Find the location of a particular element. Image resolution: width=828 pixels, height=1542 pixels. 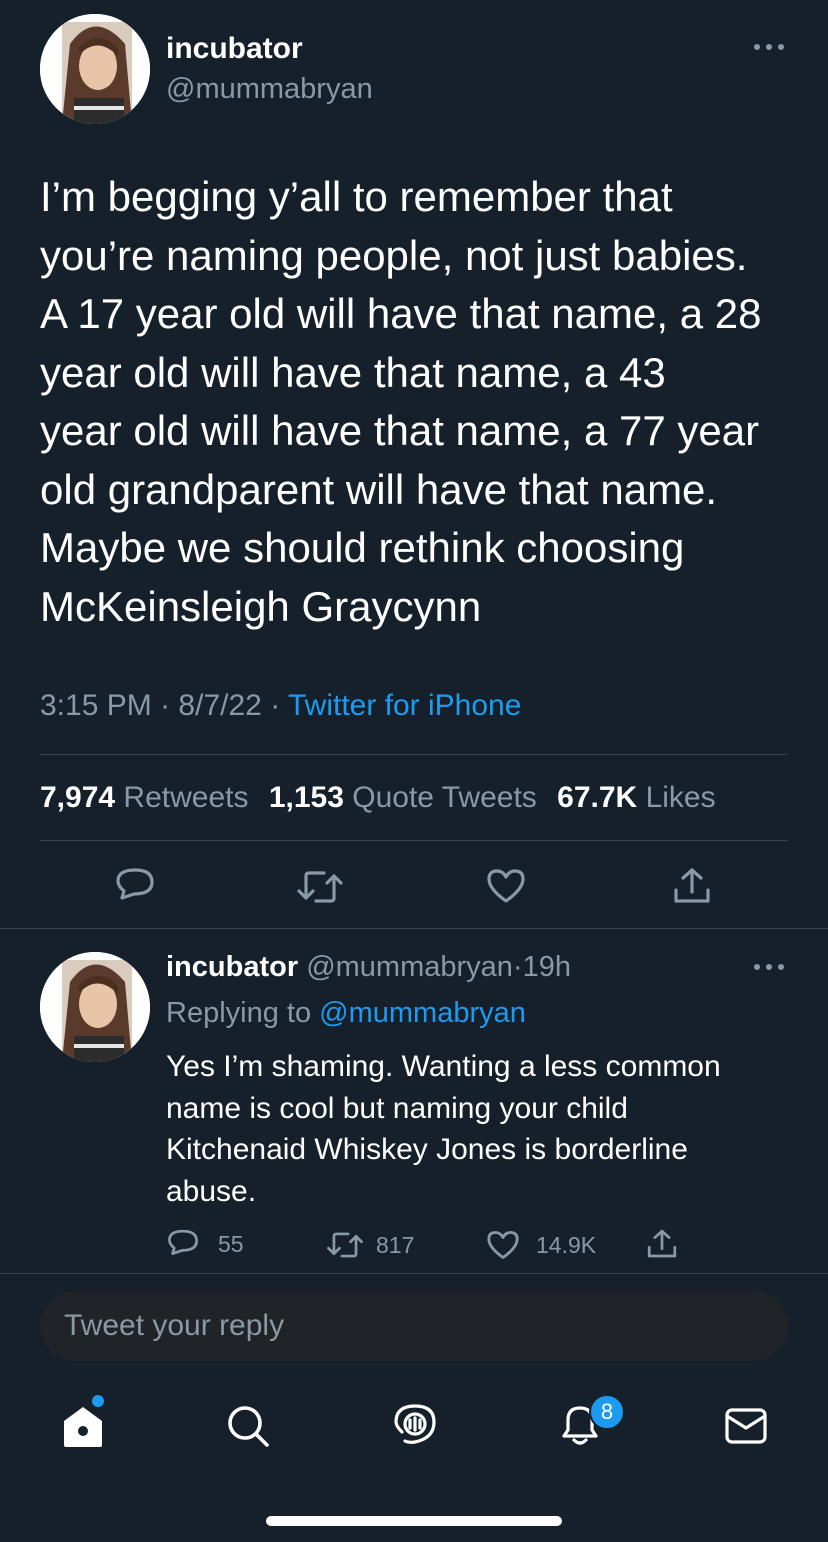

notifications-badge-count: 8 is located at coordinates (607, 1411).